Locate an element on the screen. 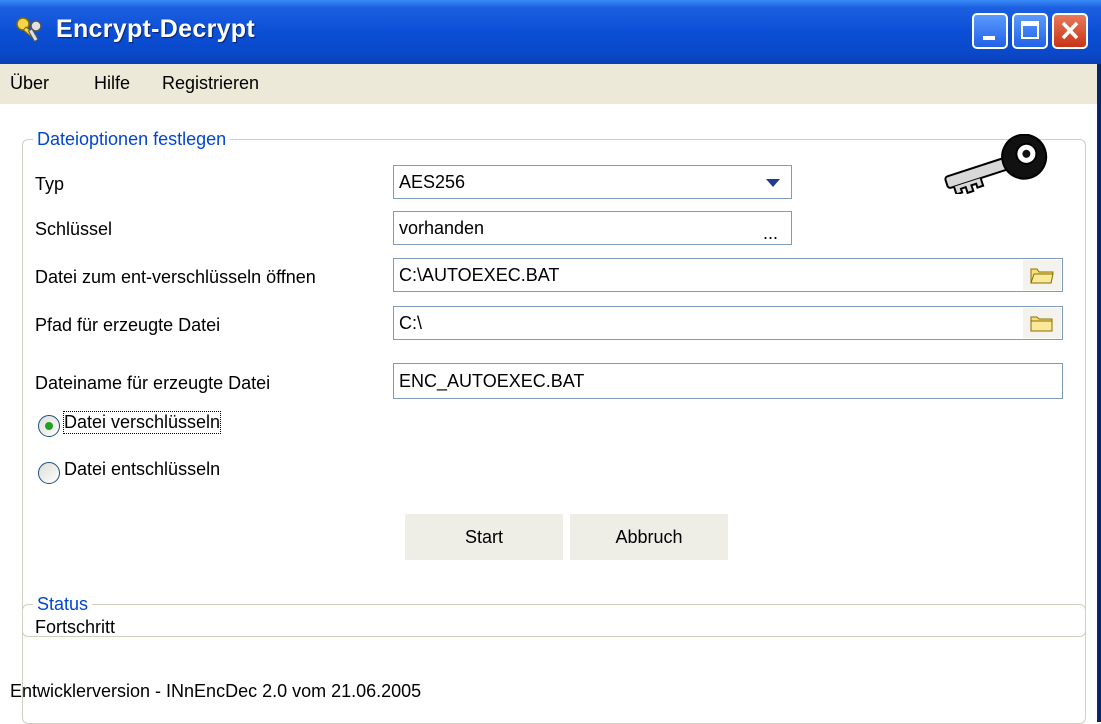  open-file-browse-button is located at coordinates (1042, 275).